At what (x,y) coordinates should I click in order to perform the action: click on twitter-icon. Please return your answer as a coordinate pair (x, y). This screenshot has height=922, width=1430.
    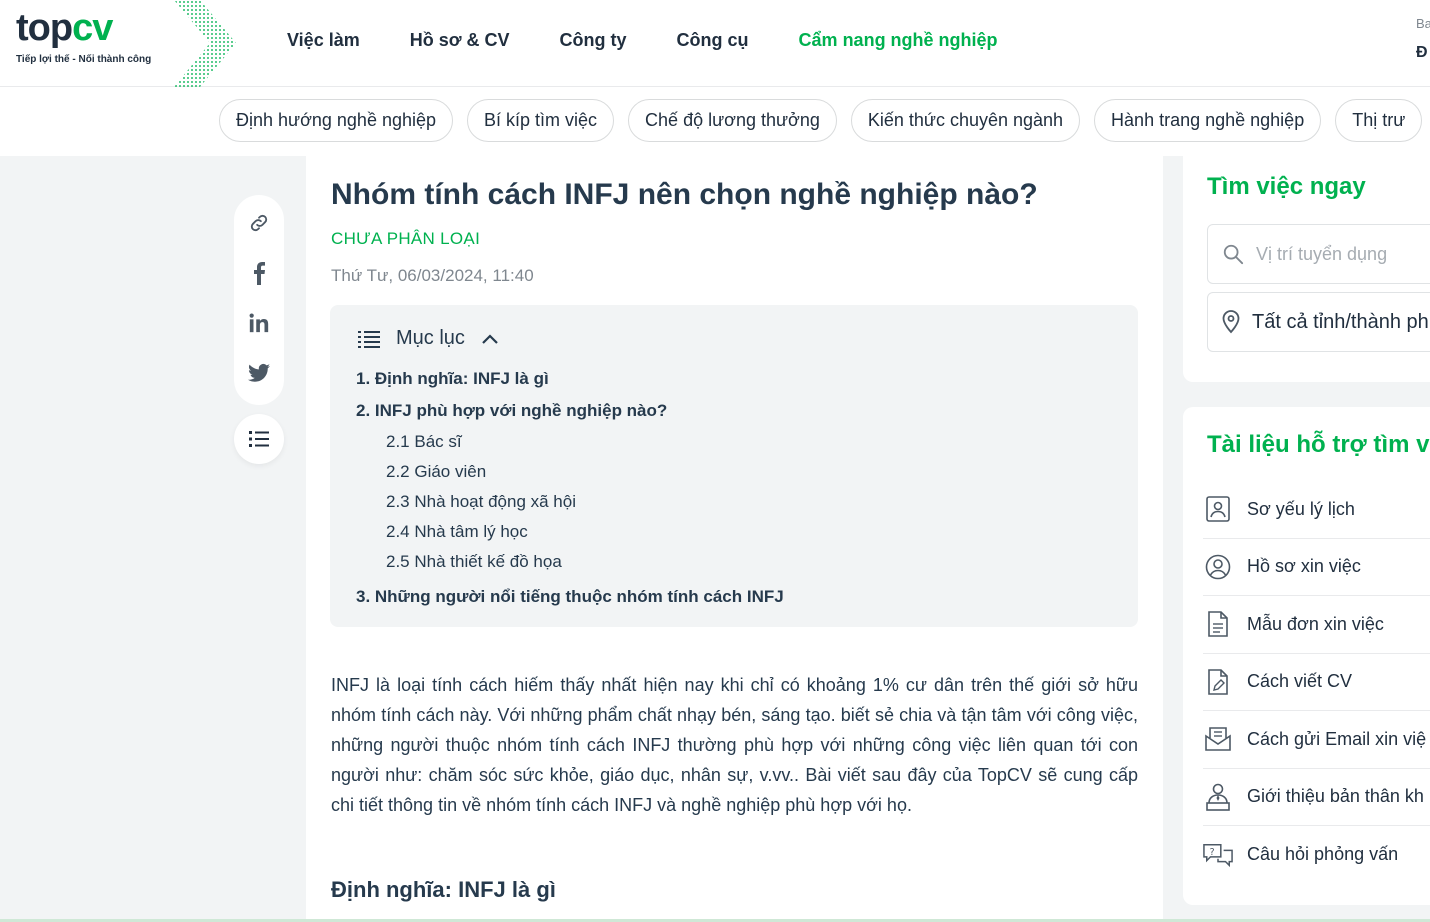
    Looking at the image, I should click on (259, 372).